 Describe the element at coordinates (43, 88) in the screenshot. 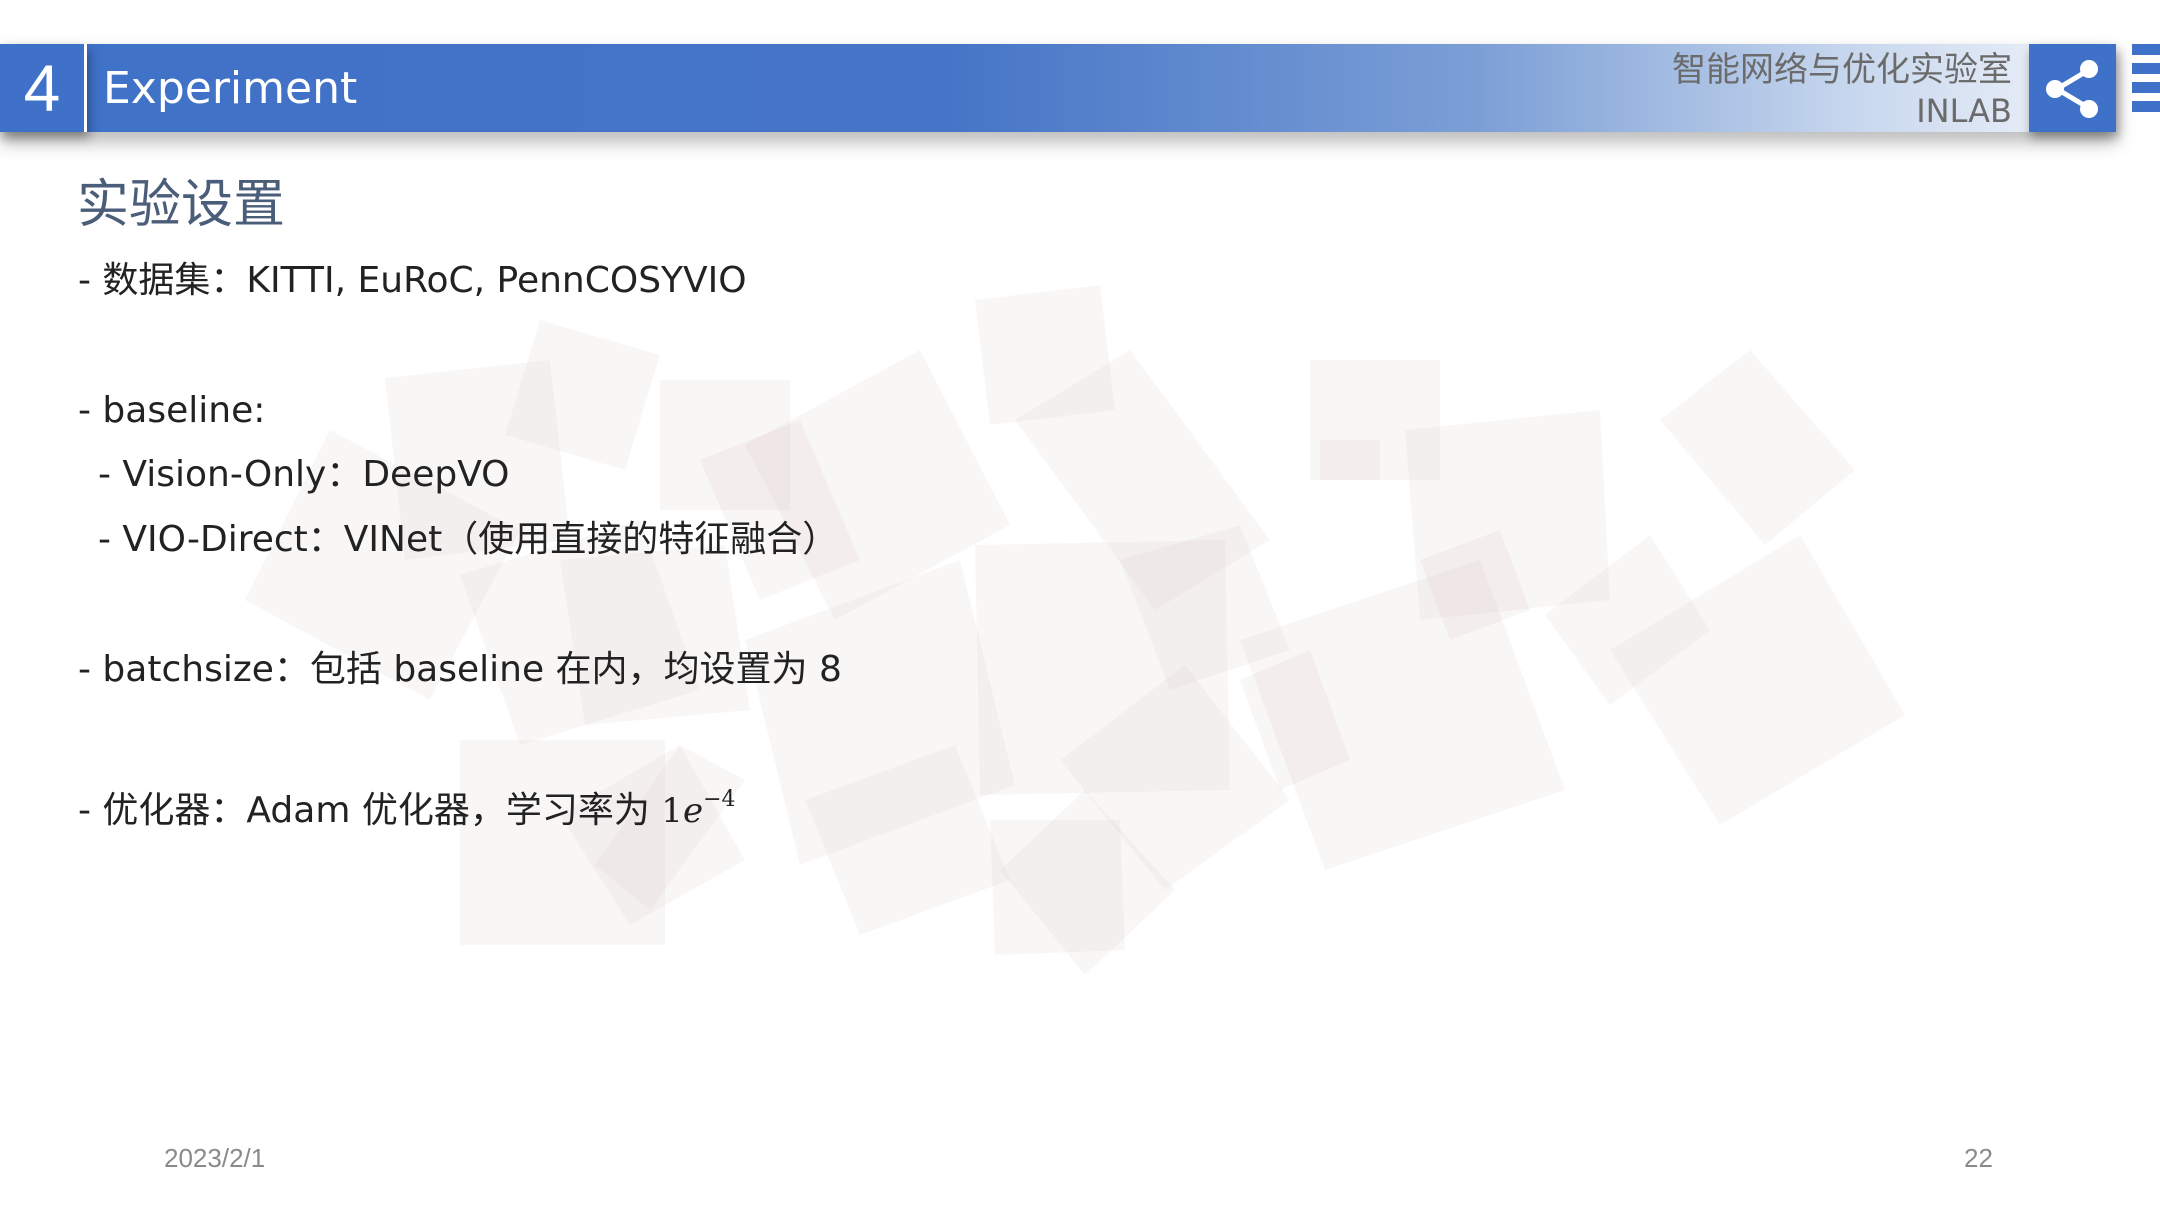

I see `section-number: 4` at that location.